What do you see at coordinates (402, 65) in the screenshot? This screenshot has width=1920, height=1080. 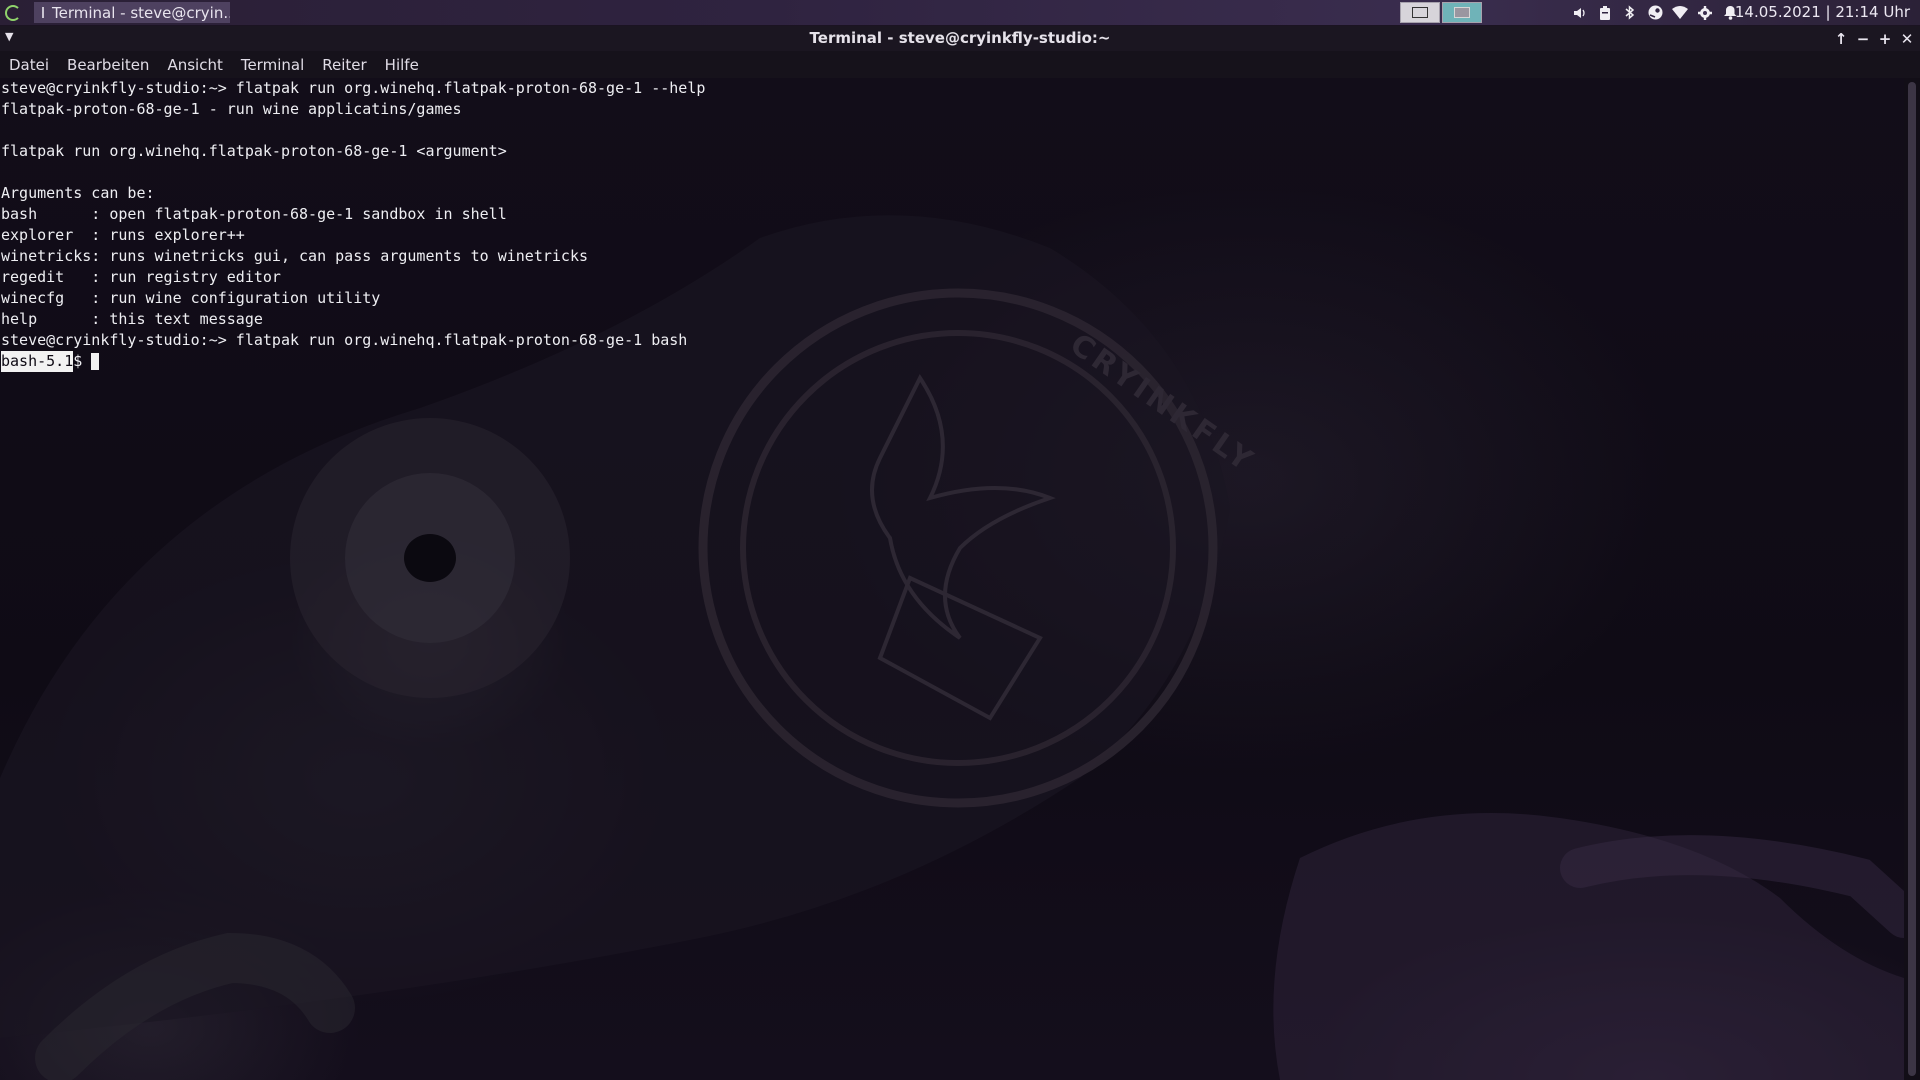 I see `menu-hilfe: Hilfe` at bounding box center [402, 65].